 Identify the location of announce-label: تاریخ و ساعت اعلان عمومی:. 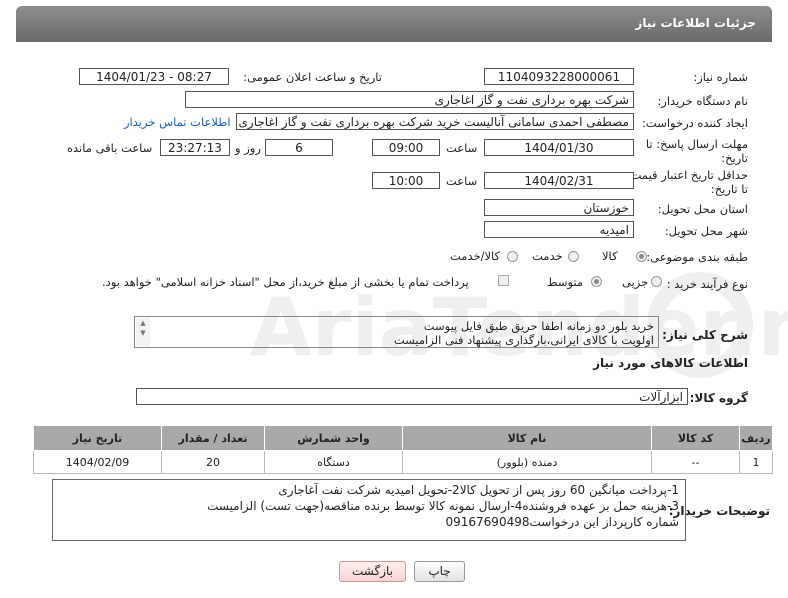
(312, 77).